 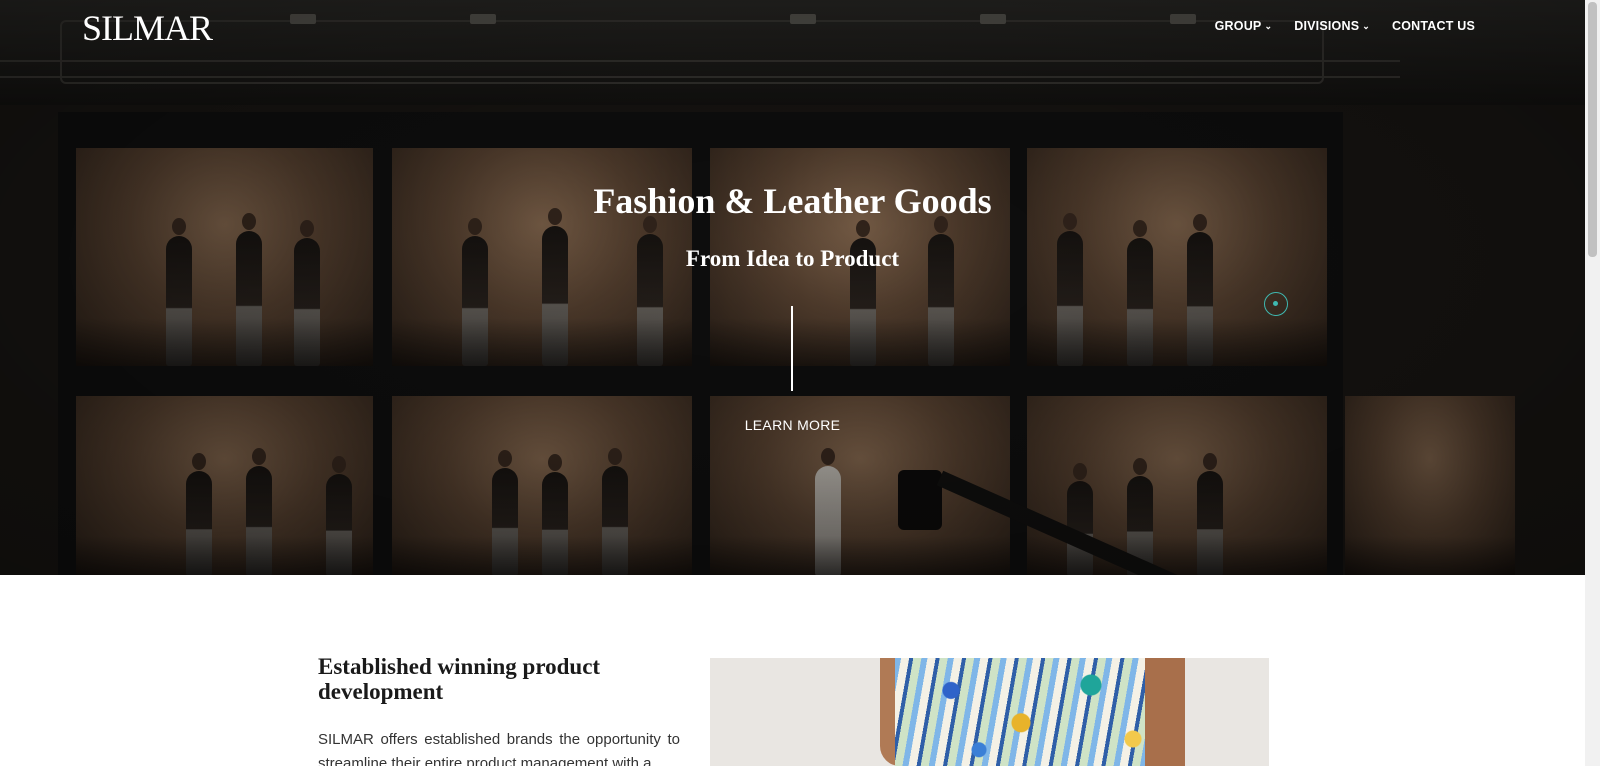 I want to click on scrollbar, so click(x=1592, y=383).